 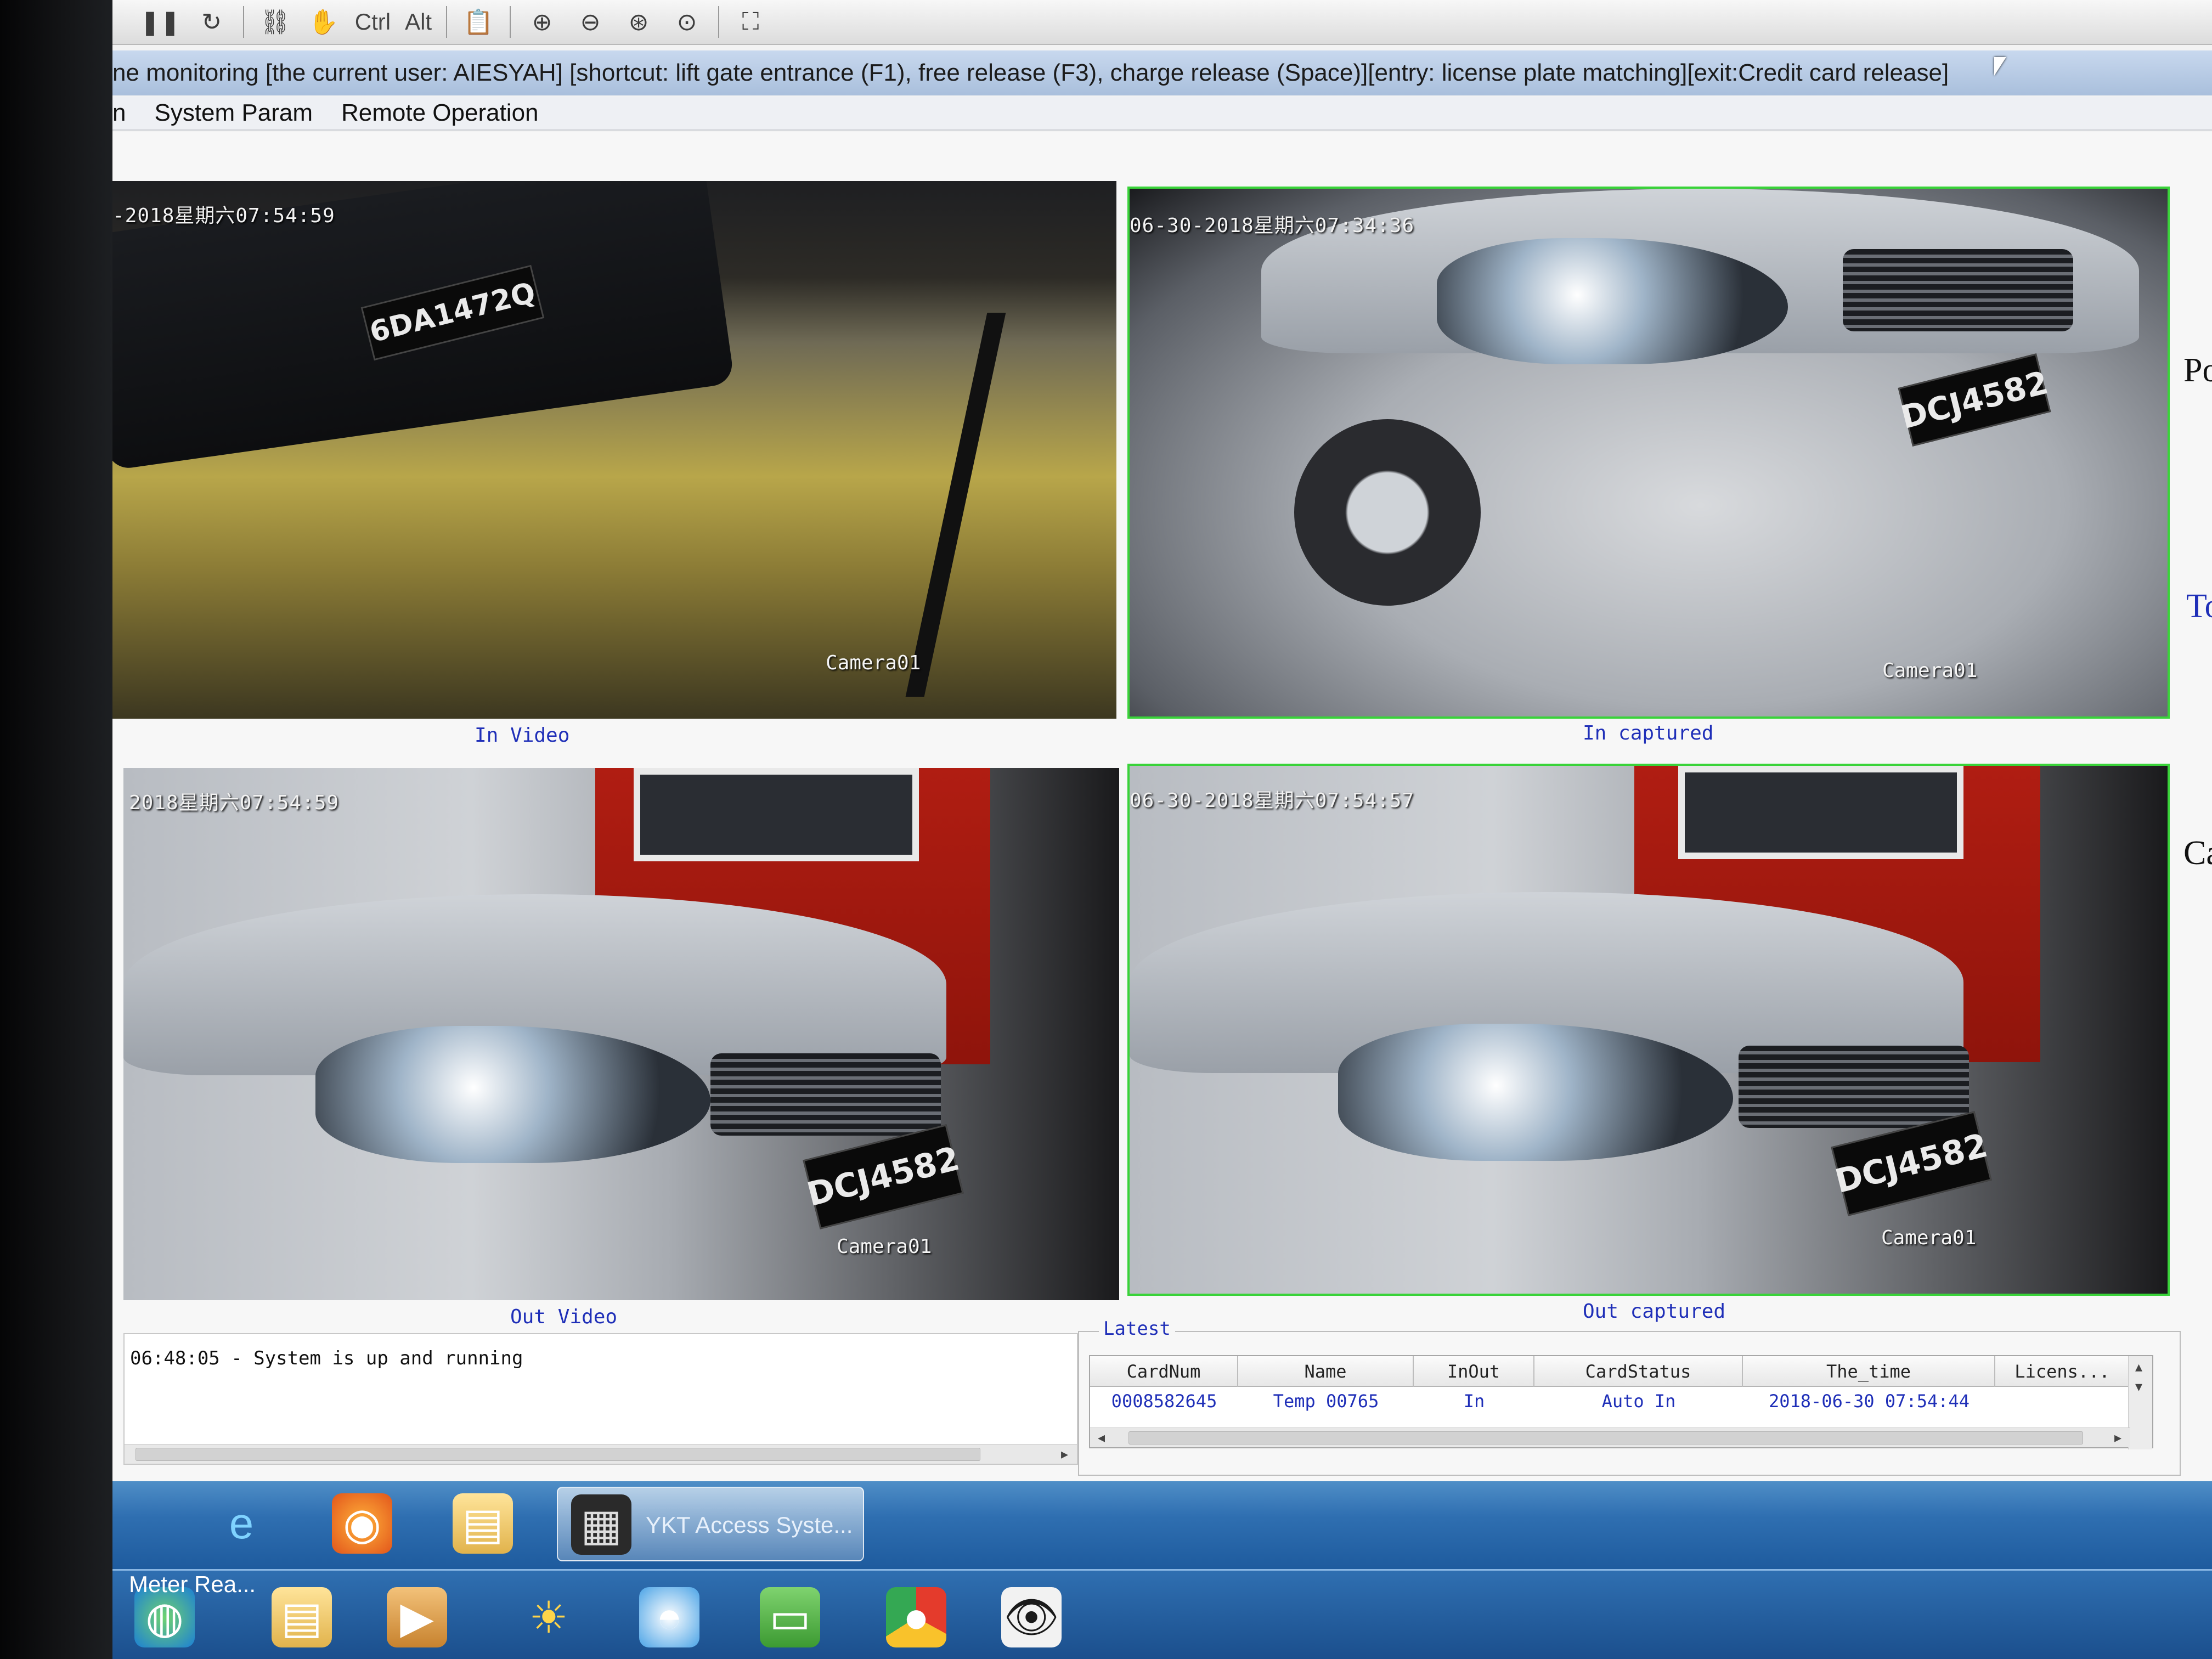 What do you see at coordinates (564, 1317) in the screenshot?
I see `out-video-caption: Out Video` at bounding box center [564, 1317].